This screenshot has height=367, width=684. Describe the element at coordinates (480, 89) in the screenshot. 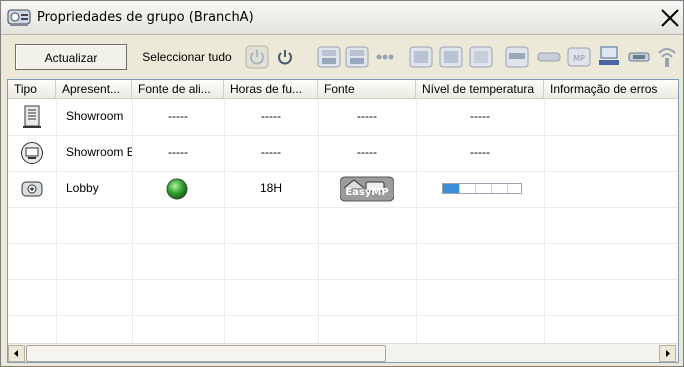

I see `col-temperature: Nível de temperatura` at that location.